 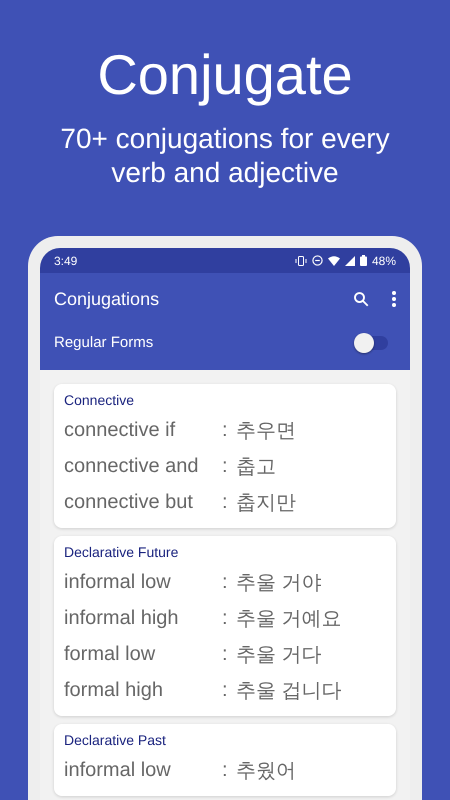 What do you see at coordinates (384, 261) in the screenshot?
I see `battery-percent: 48%` at bounding box center [384, 261].